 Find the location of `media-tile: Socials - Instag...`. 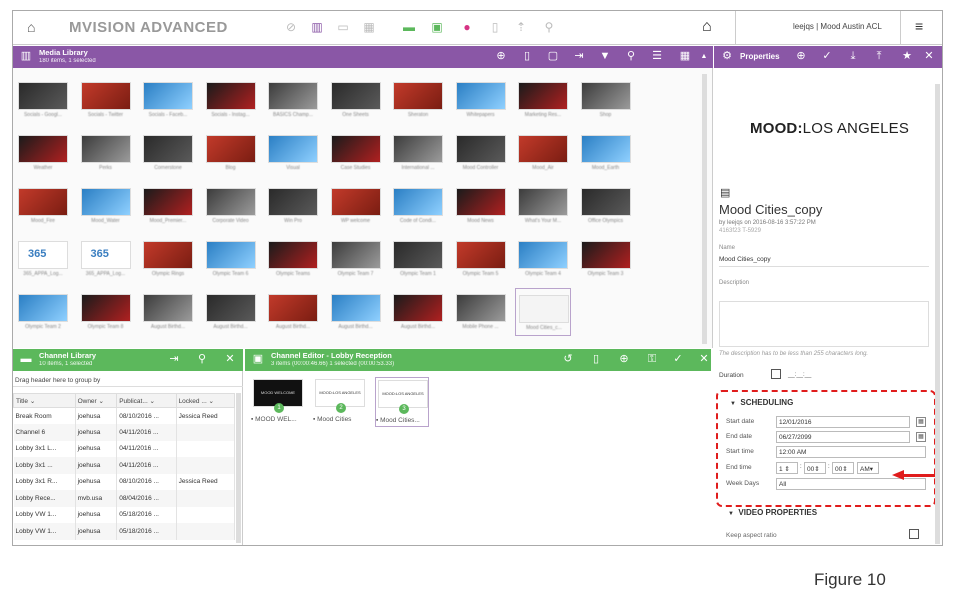

media-tile: Socials - Instag... is located at coordinates (231, 100).